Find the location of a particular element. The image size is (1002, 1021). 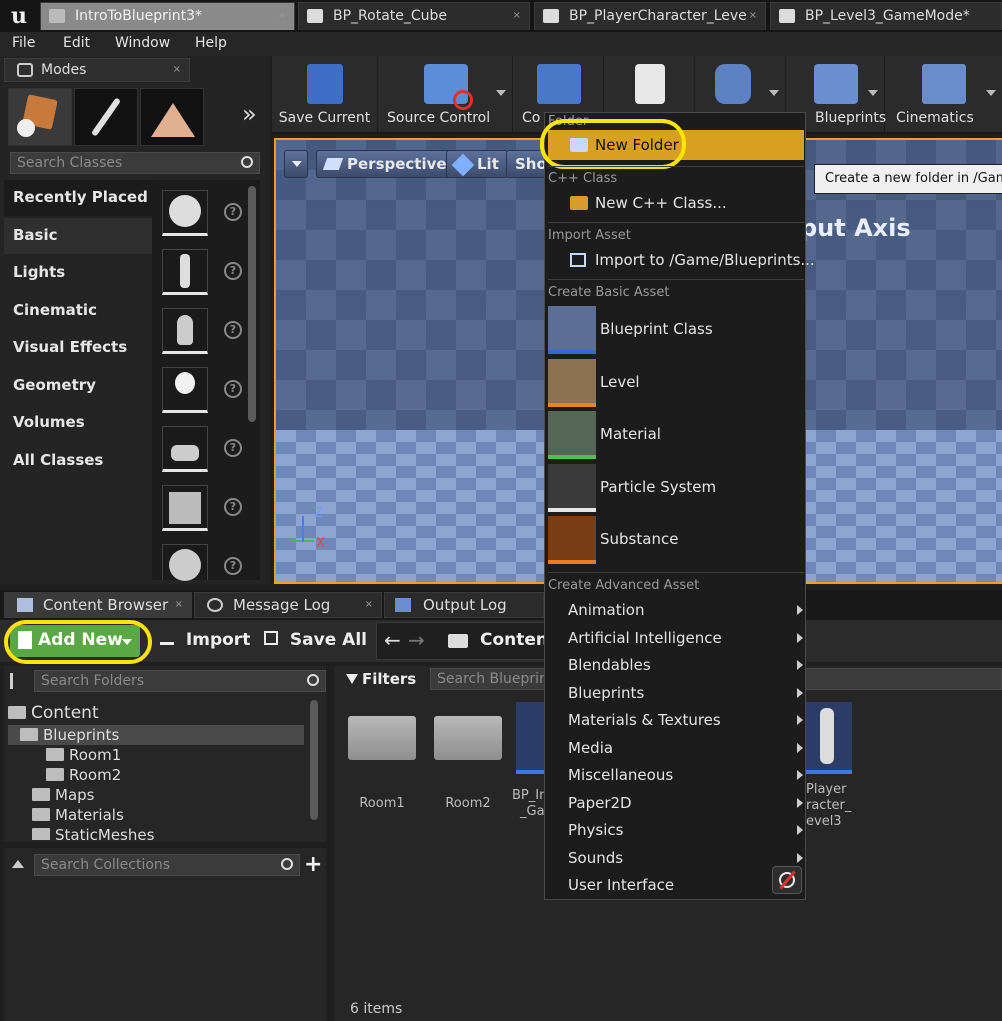

lit-button: Lit is located at coordinates (477, 164).